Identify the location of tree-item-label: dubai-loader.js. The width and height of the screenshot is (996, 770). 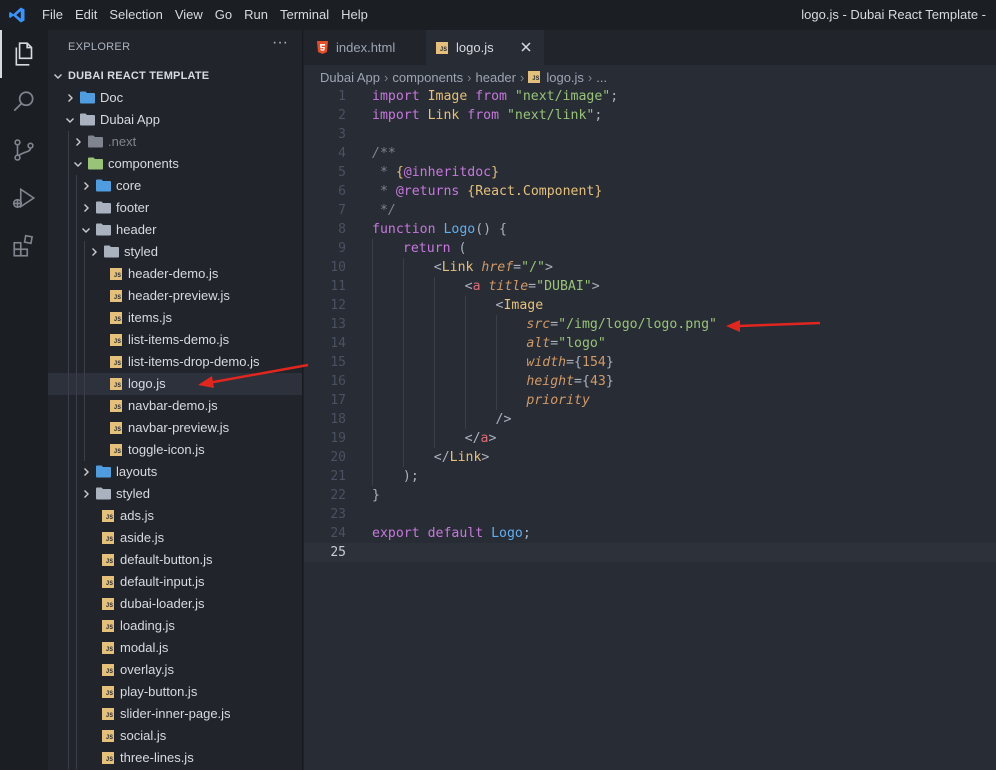
(162, 603).